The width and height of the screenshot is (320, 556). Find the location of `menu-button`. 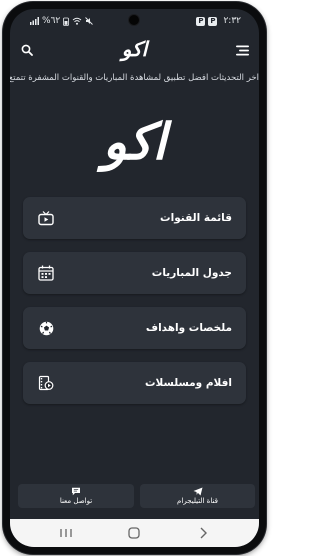

menu-button is located at coordinates (242, 50).